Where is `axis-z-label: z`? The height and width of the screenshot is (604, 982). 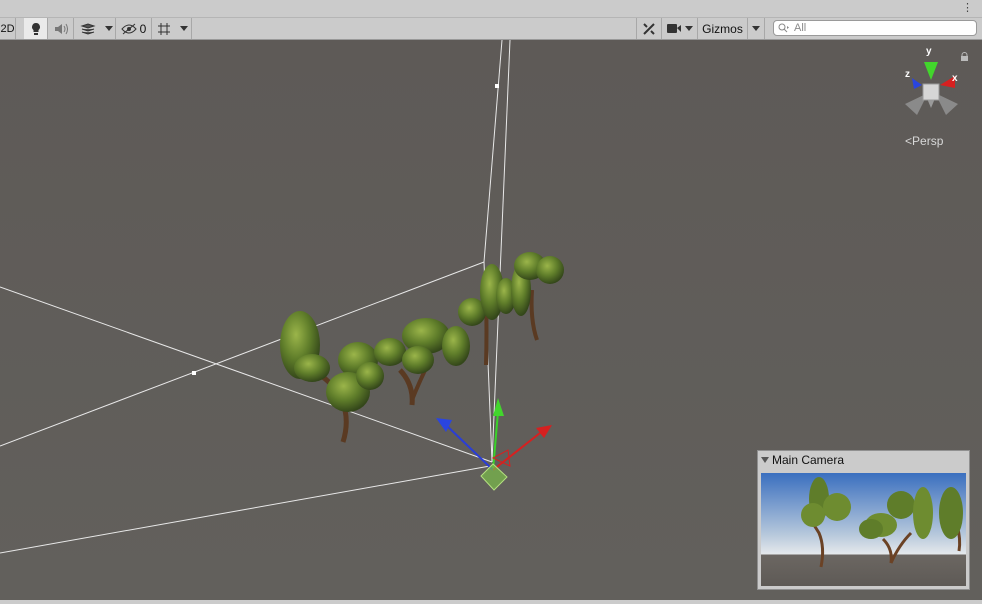 axis-z-label: z is located at coordinates (907, 74).